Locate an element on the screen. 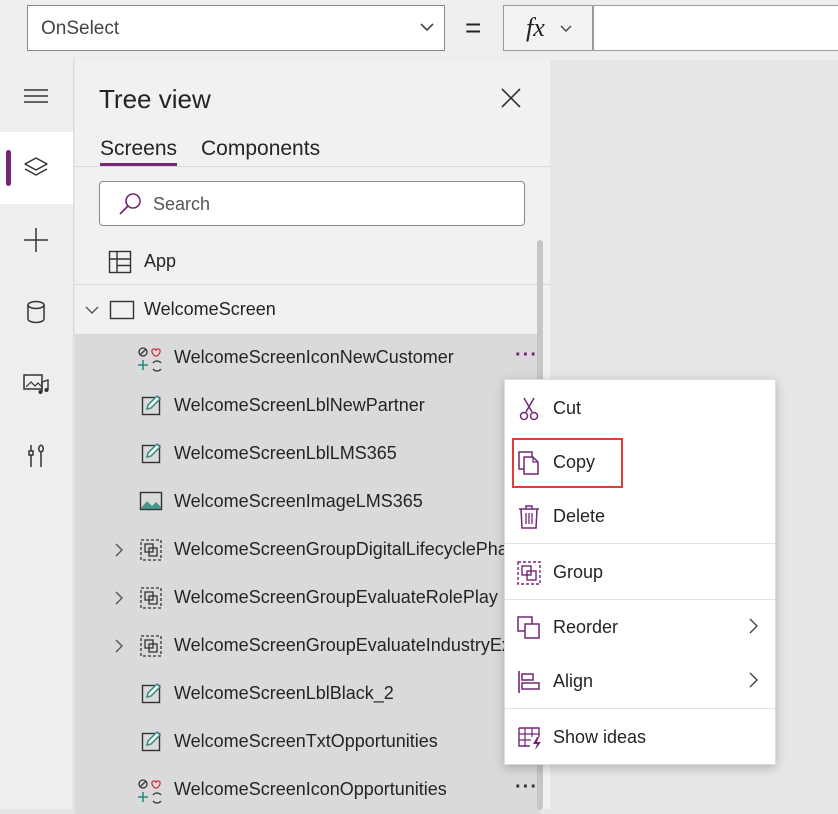  media-icon is located at coordinates (36, 384).